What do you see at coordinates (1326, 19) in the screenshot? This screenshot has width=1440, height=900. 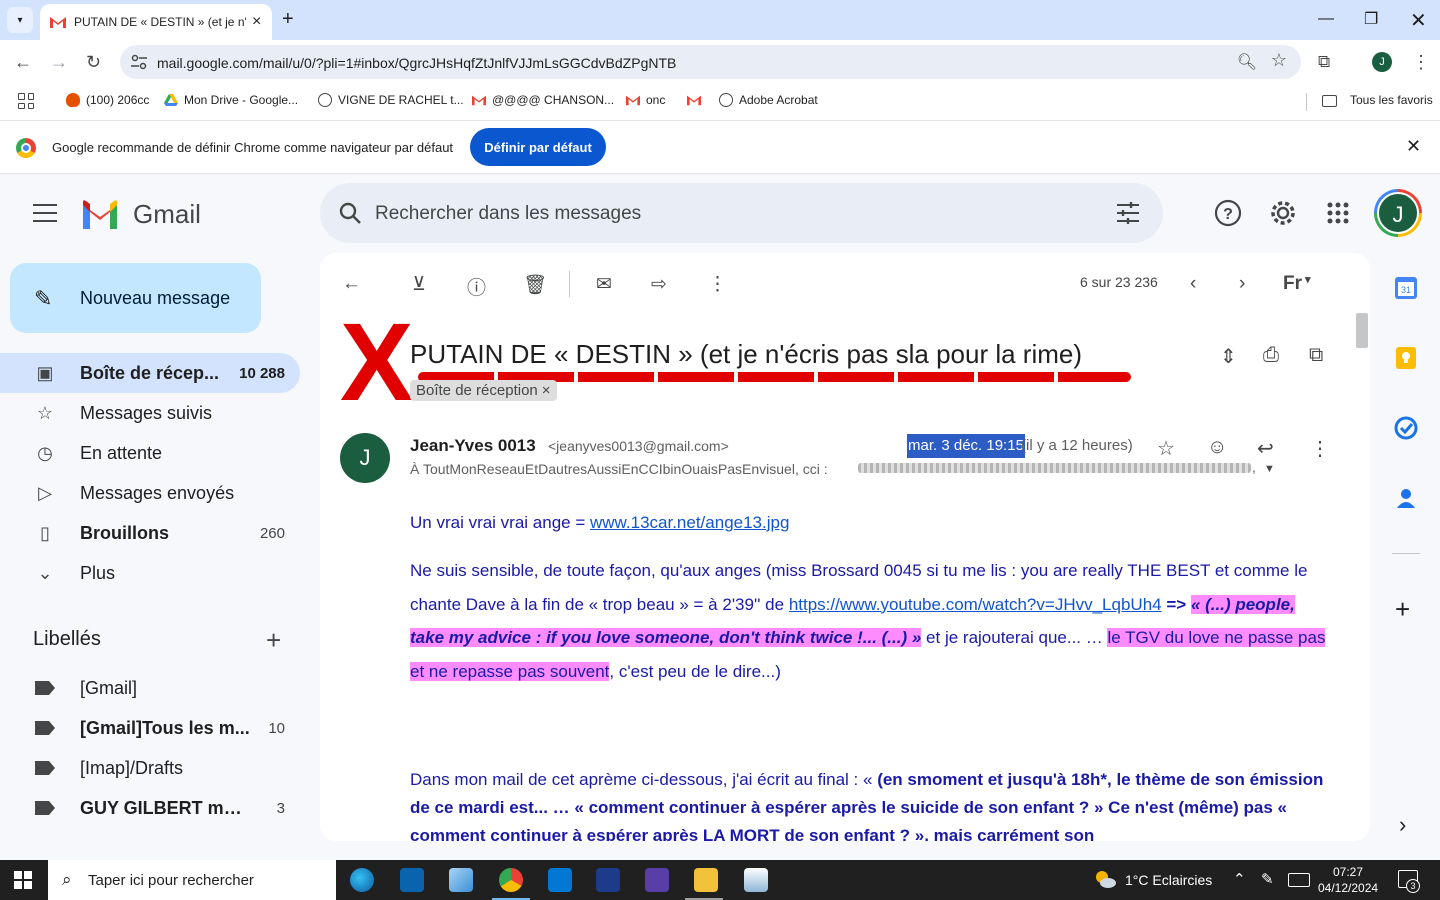 I see `minimize-button: —` at bounding box center [1326, 19].